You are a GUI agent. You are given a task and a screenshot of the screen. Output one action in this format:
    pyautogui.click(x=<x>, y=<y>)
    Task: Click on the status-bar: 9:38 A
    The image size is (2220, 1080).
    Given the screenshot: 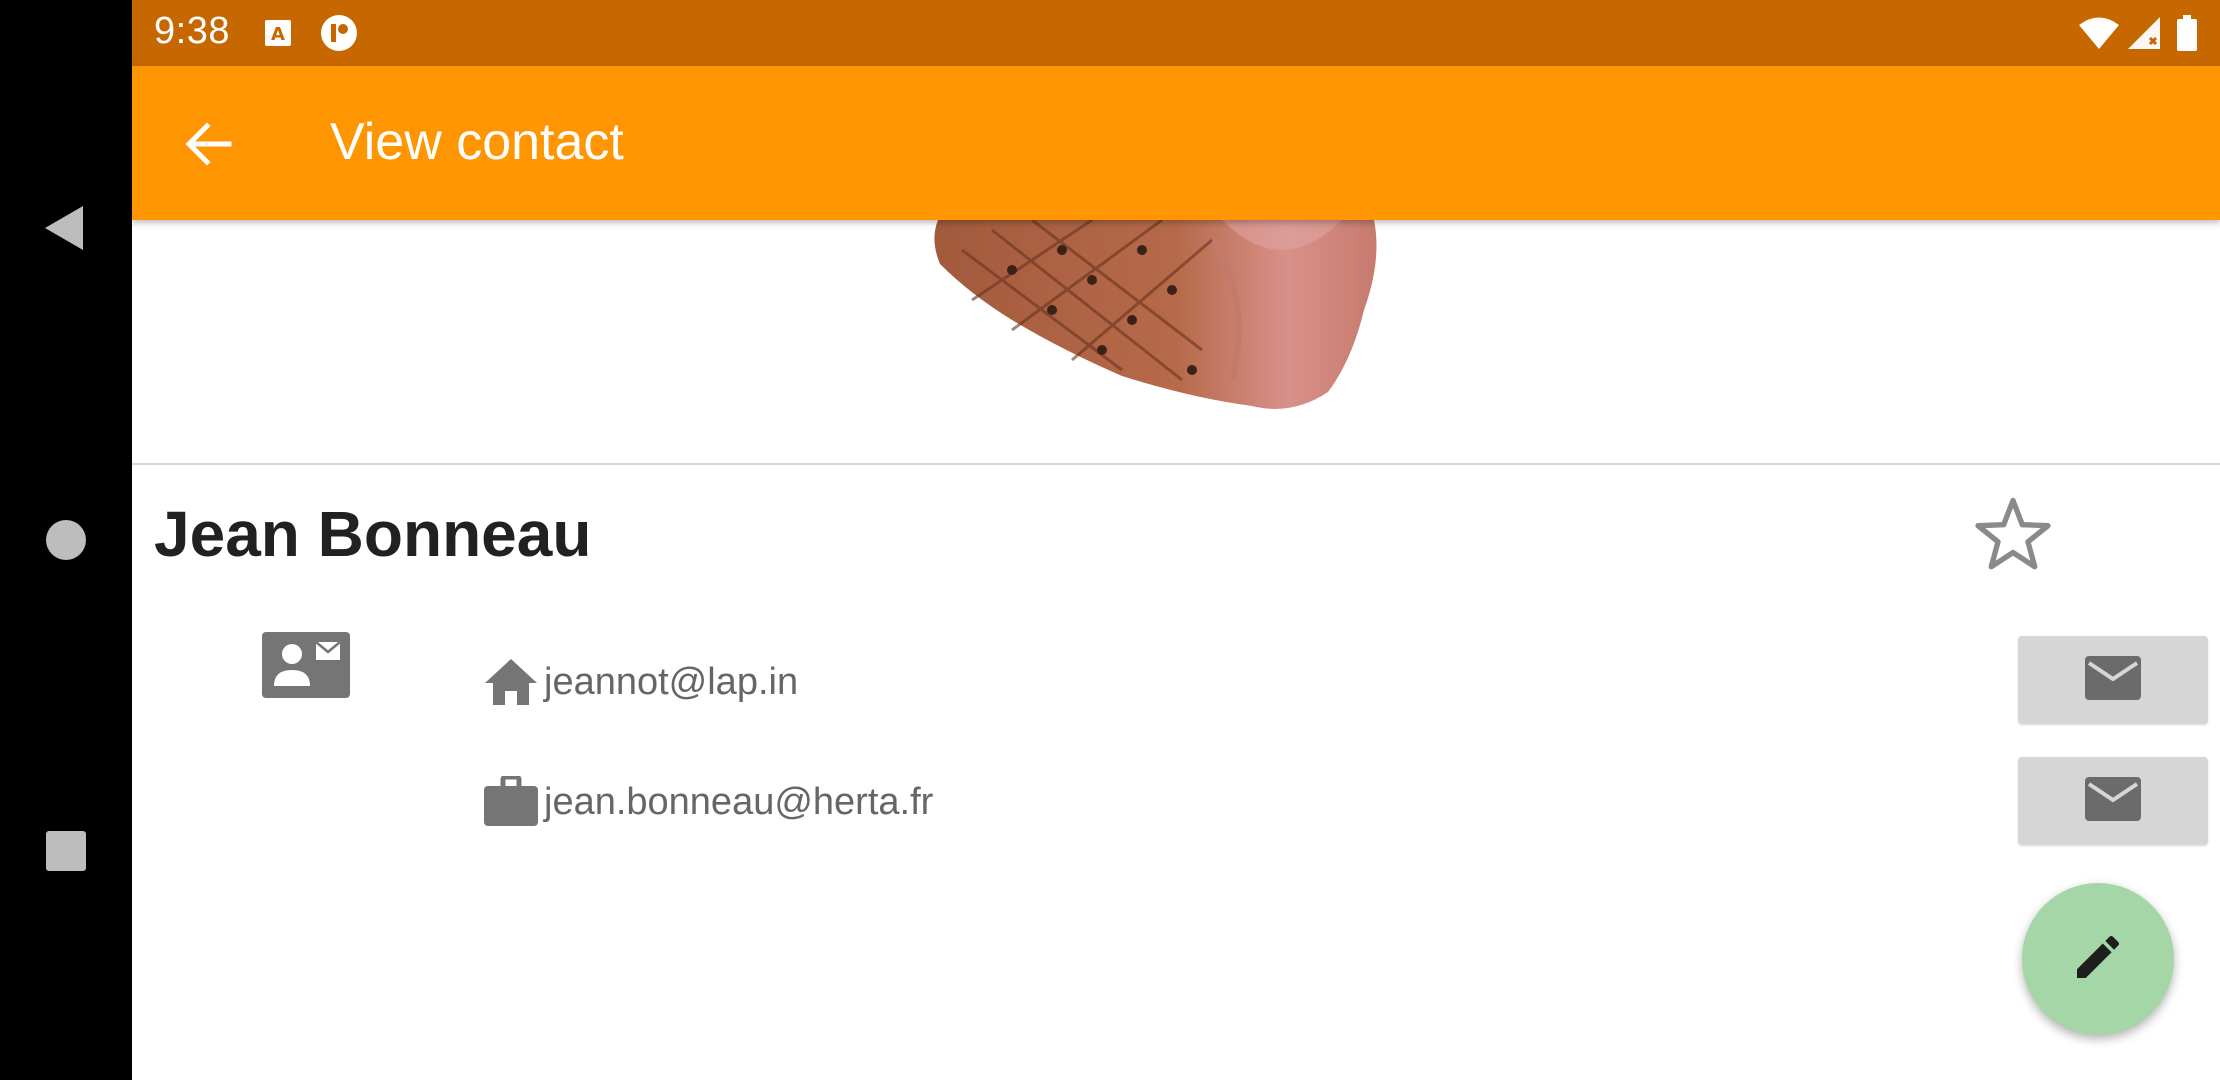 What is the action you would take?
    pyautogui.click(x=1176, y=33)
    